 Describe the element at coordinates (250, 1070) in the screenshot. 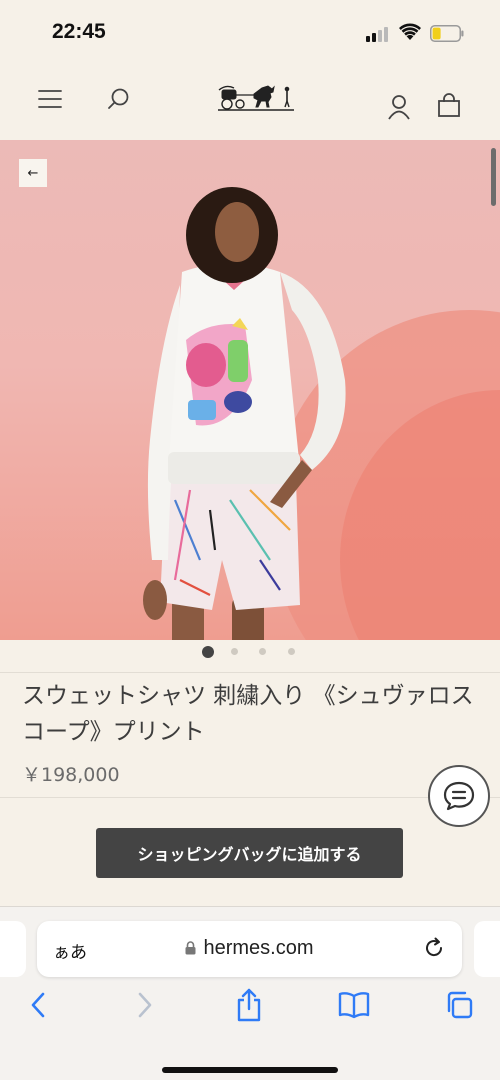

I see `home-indicator` at that location.